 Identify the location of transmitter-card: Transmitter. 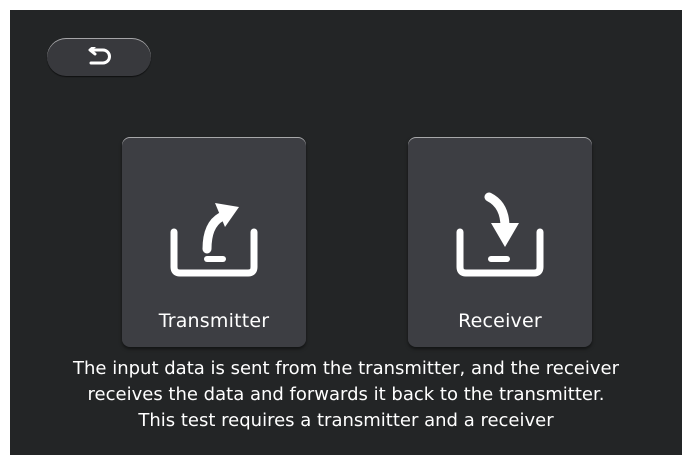
(214, 242).